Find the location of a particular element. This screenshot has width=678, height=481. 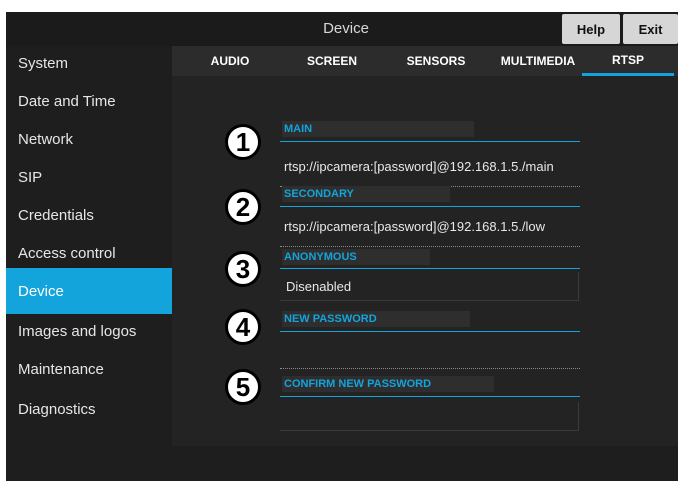

new-password-input is located at coordinates (432, 353).